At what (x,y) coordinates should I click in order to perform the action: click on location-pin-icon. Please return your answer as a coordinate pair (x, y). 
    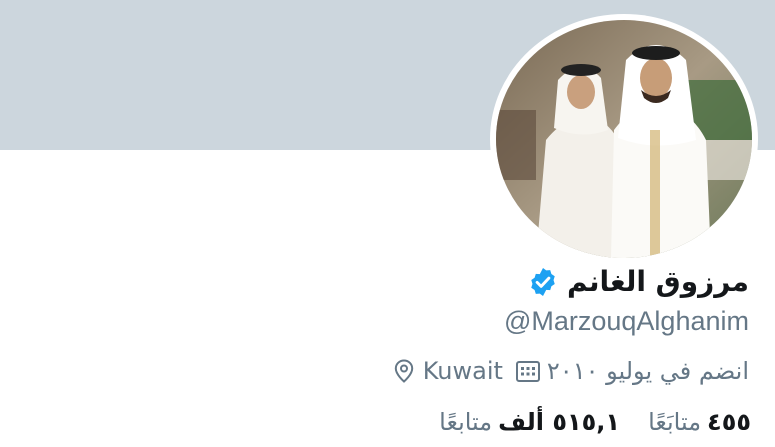
    Looking at the image, I should click on (404, 371).